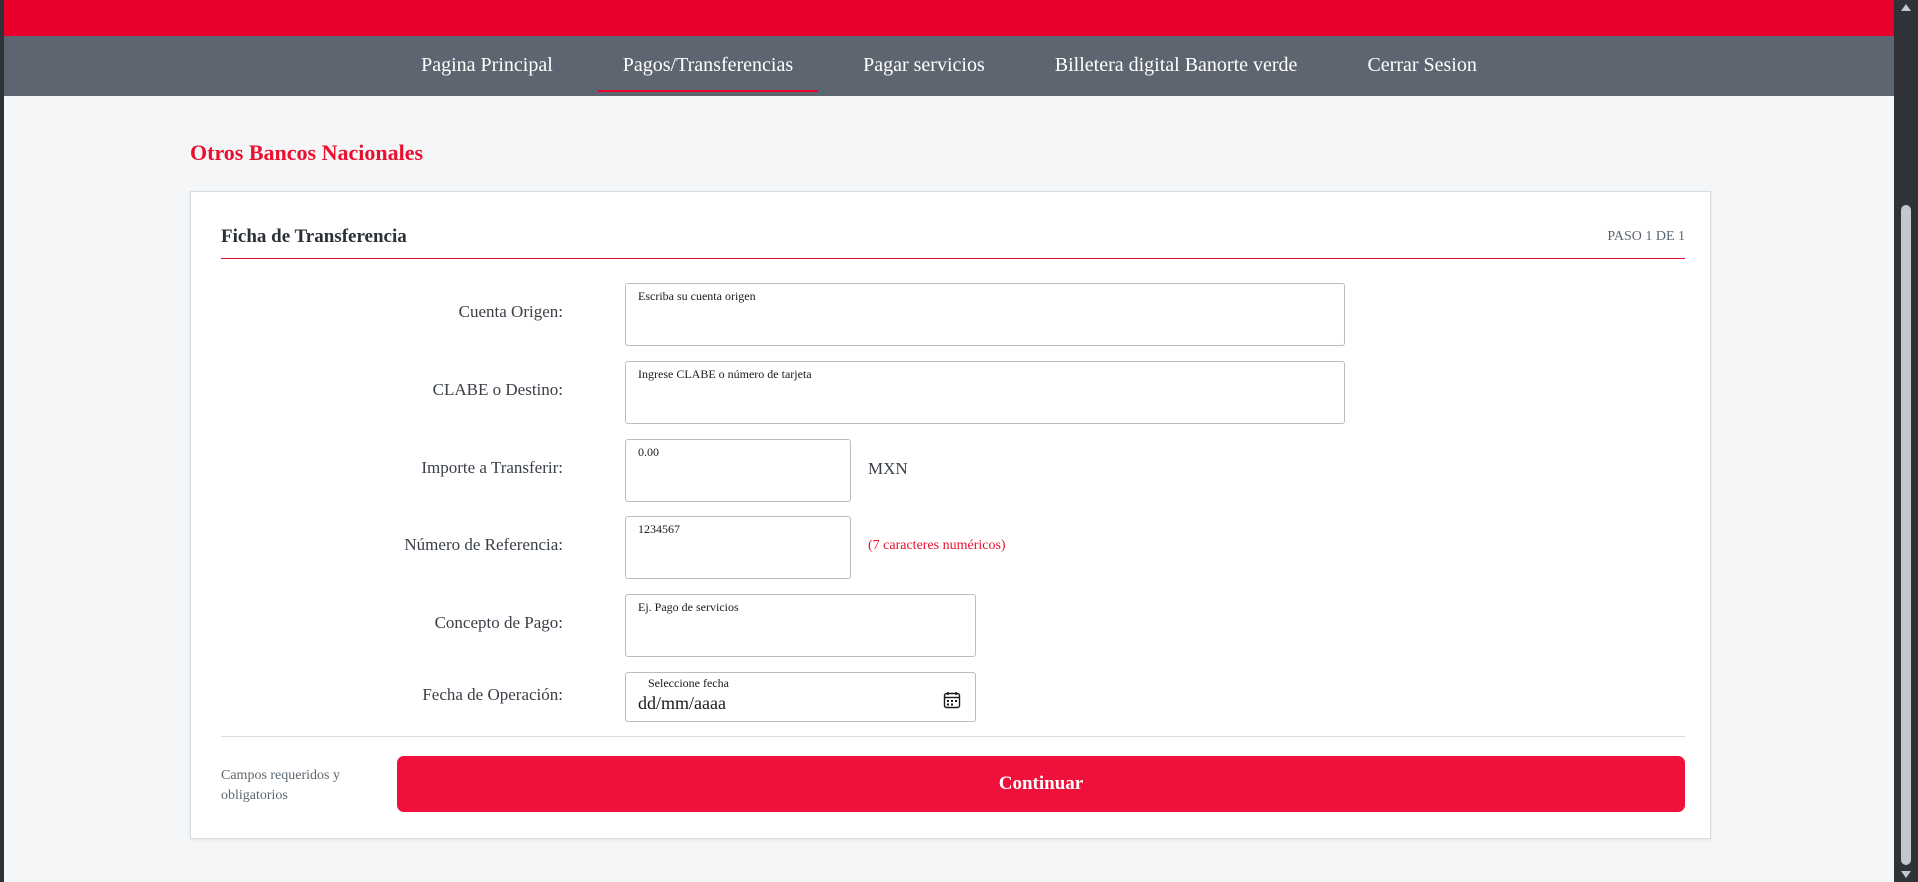 The height and width of the screenshot is (882, 1918). Describe the element at coordinates (1646, 236) in the screenshot. I see `step-indicator: PASO 1 DE 1` at that location.